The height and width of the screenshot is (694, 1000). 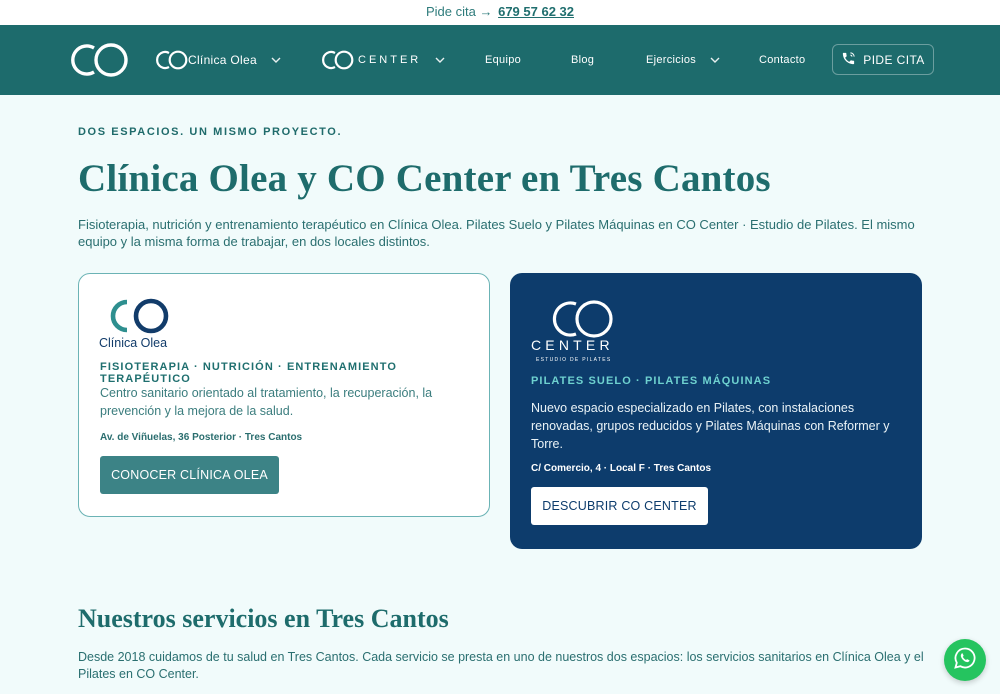 I want to click on whatsapp-icon, so click(x=965, y=660).